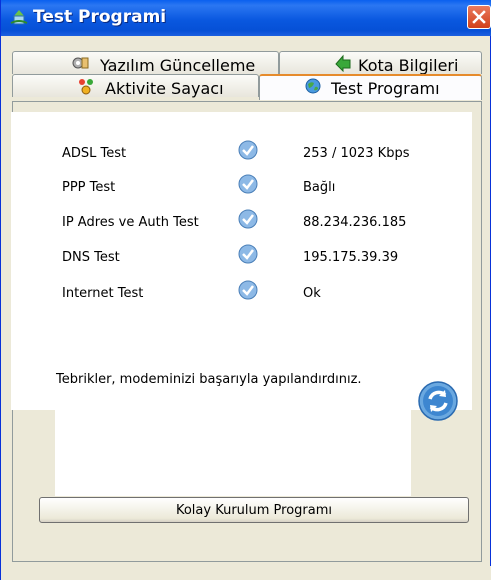 This screenshot has width=491, height=580. What do you see at coordinates (313, 86) in the screenshot?
I see `globe-icon` at bounding box center [313, 86].